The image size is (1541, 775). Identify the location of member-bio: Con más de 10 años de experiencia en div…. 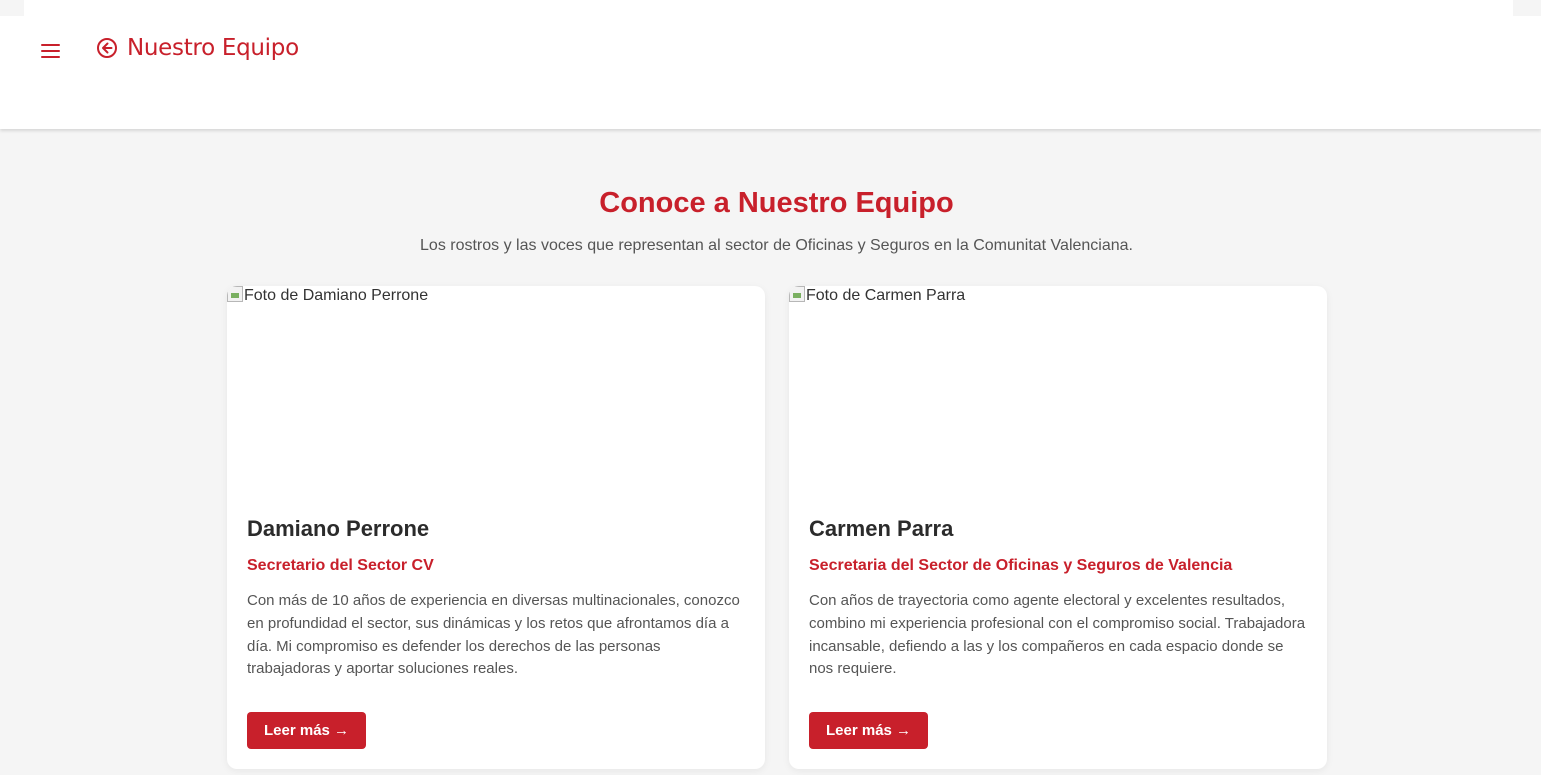
(493, 635).